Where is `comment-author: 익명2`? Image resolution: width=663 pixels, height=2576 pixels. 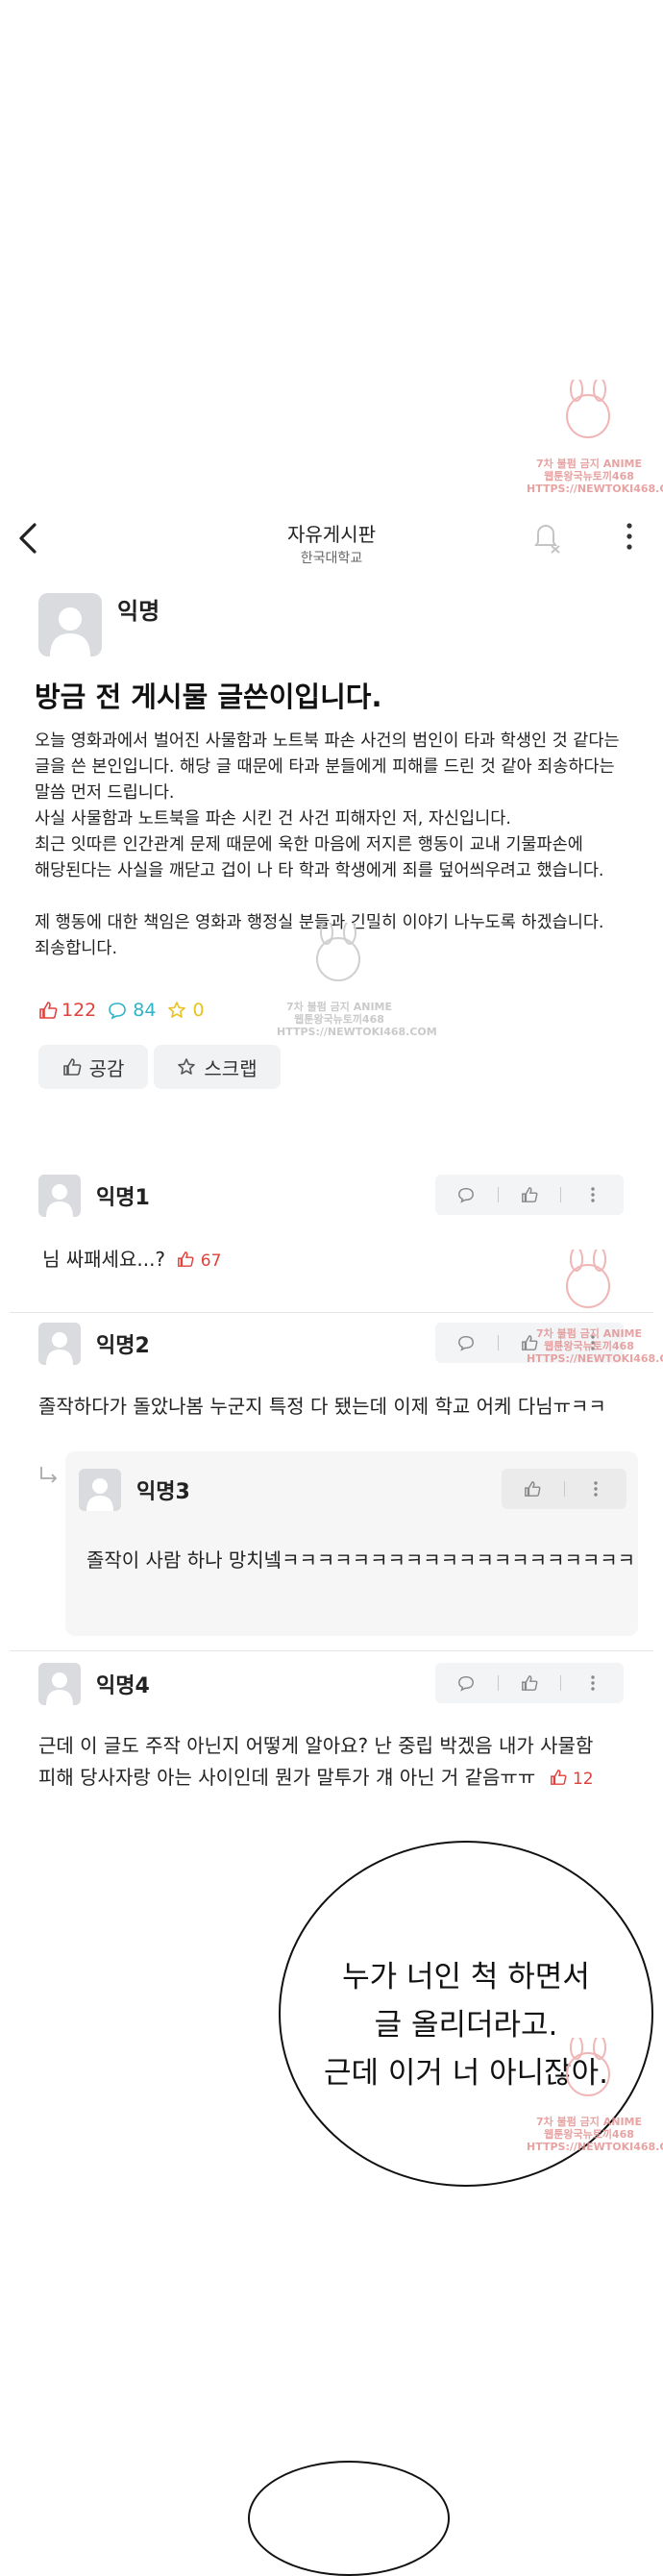 comment-author: 익명2 is located at coordinates (123, 1346).